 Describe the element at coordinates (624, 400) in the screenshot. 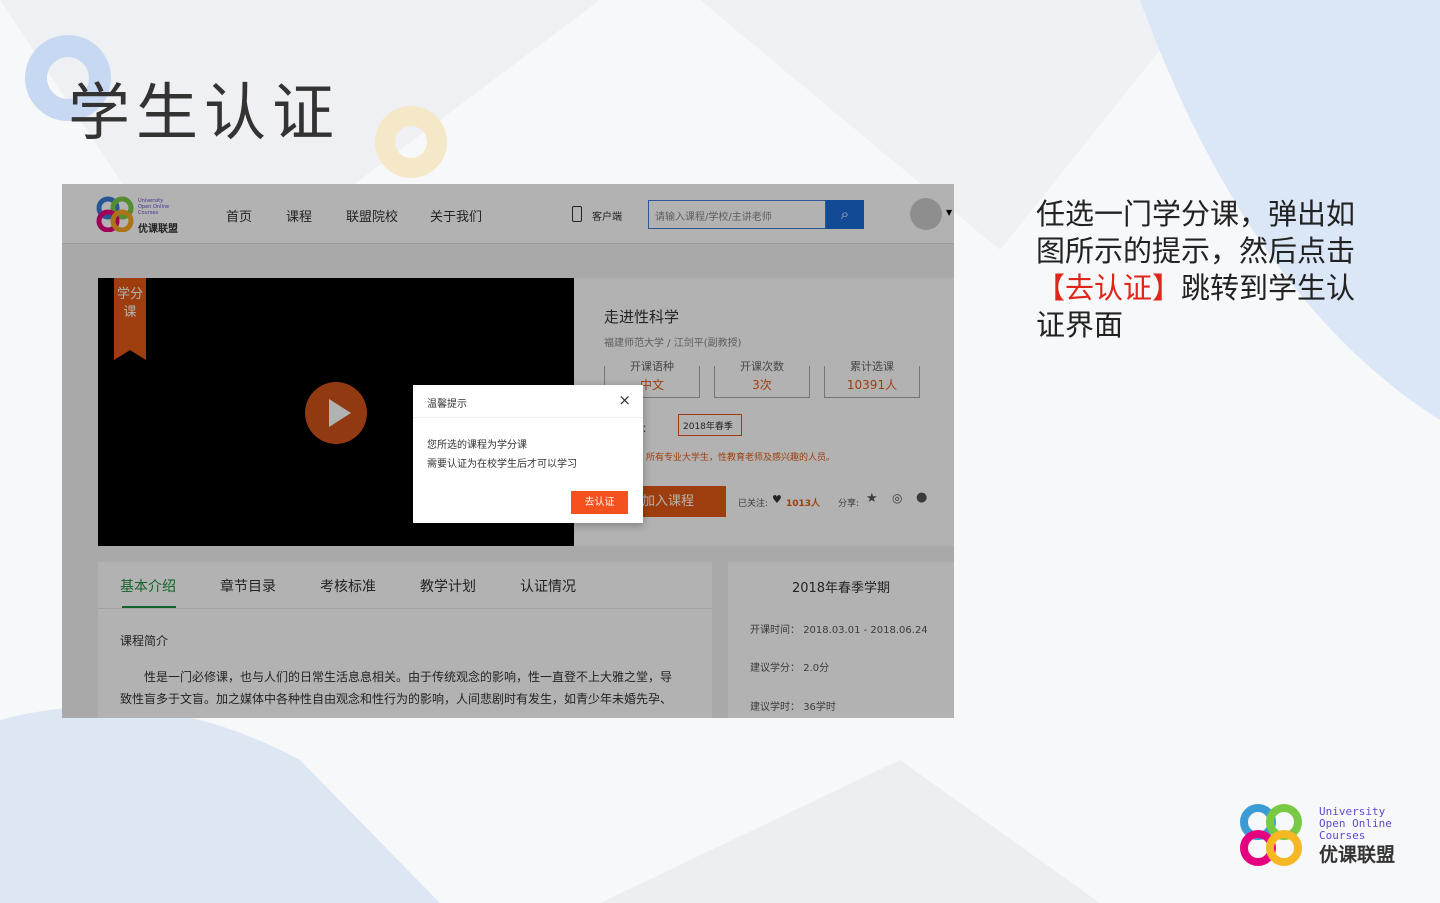

I see `close-icon: ×` at that location.